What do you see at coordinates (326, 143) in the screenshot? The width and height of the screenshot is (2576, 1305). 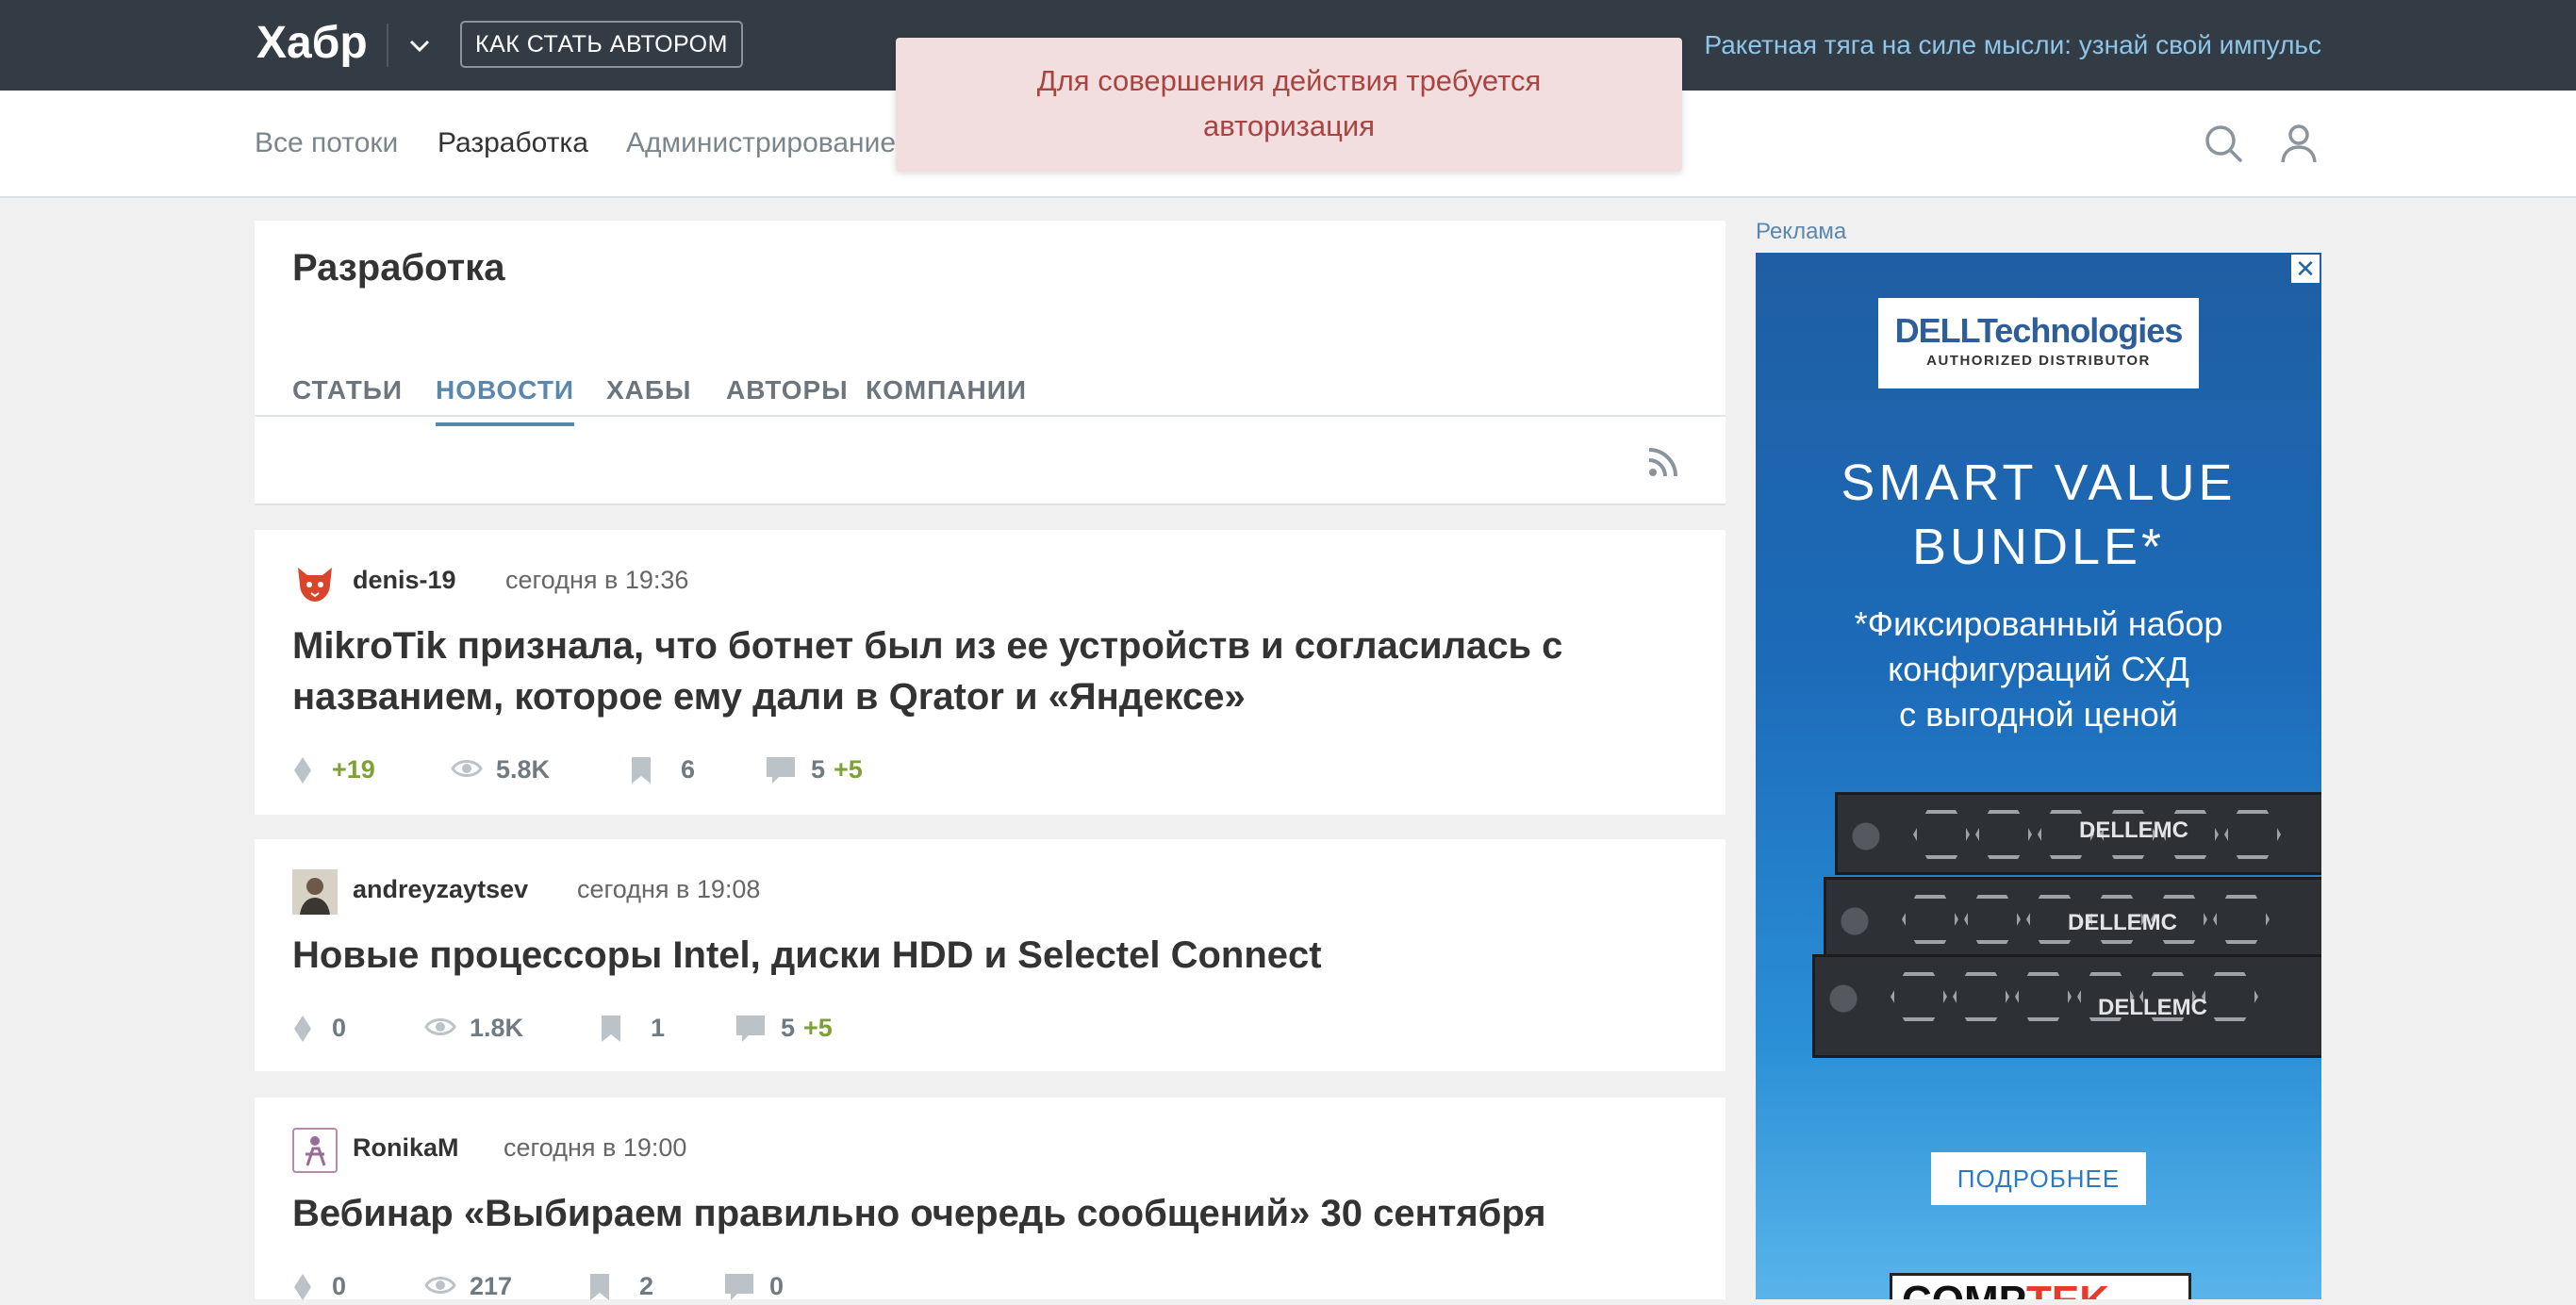 I see `nav-item-all-flows: Все потоки` at bounding box center [326, 143].